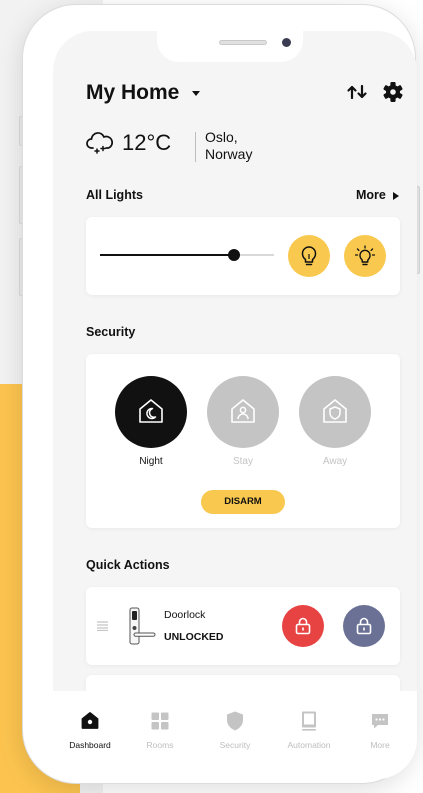 The height and width of the screenshot is (793, 423). What do you see at coordinates (357, 92) in the screenshot?
I see `swap-icon` at bounding box center [357, 92].